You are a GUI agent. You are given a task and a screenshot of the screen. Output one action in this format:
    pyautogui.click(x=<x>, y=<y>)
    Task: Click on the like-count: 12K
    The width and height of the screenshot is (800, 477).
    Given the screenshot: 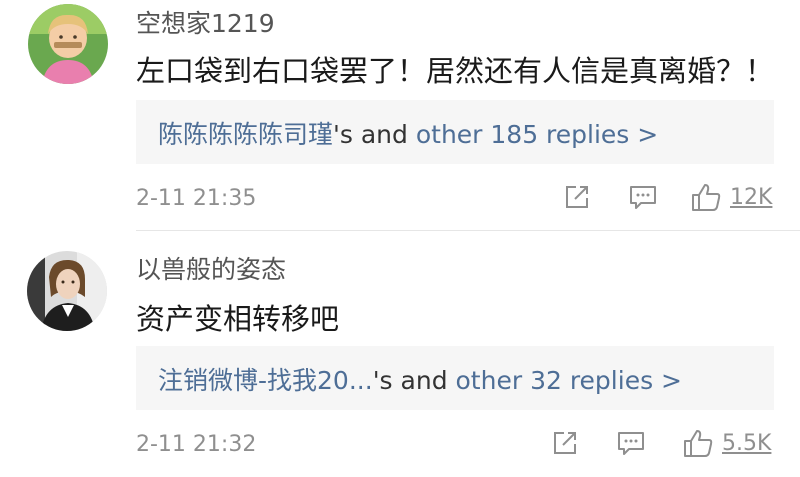 What is the action you would take?
    pyautogui.click(x=751, y=197)
    